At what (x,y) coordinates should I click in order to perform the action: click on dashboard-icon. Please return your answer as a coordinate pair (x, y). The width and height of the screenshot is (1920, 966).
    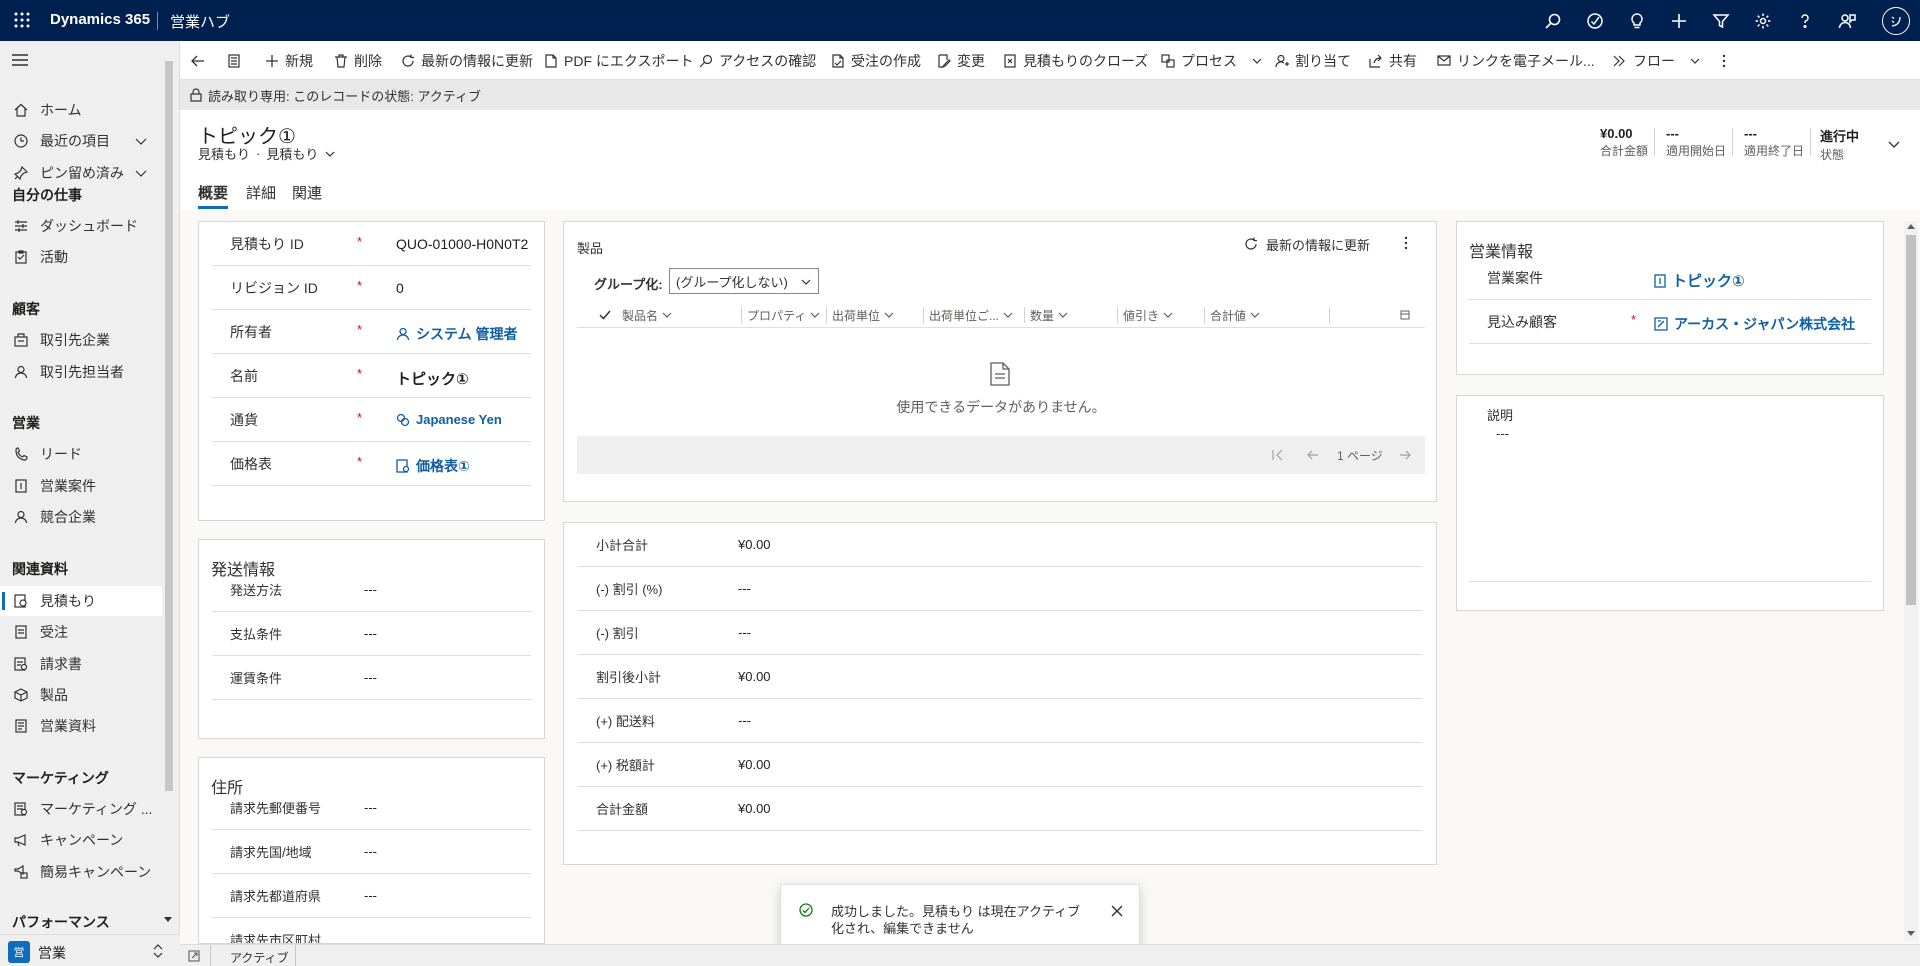
    Looking at the image, I should click on (21, 226).